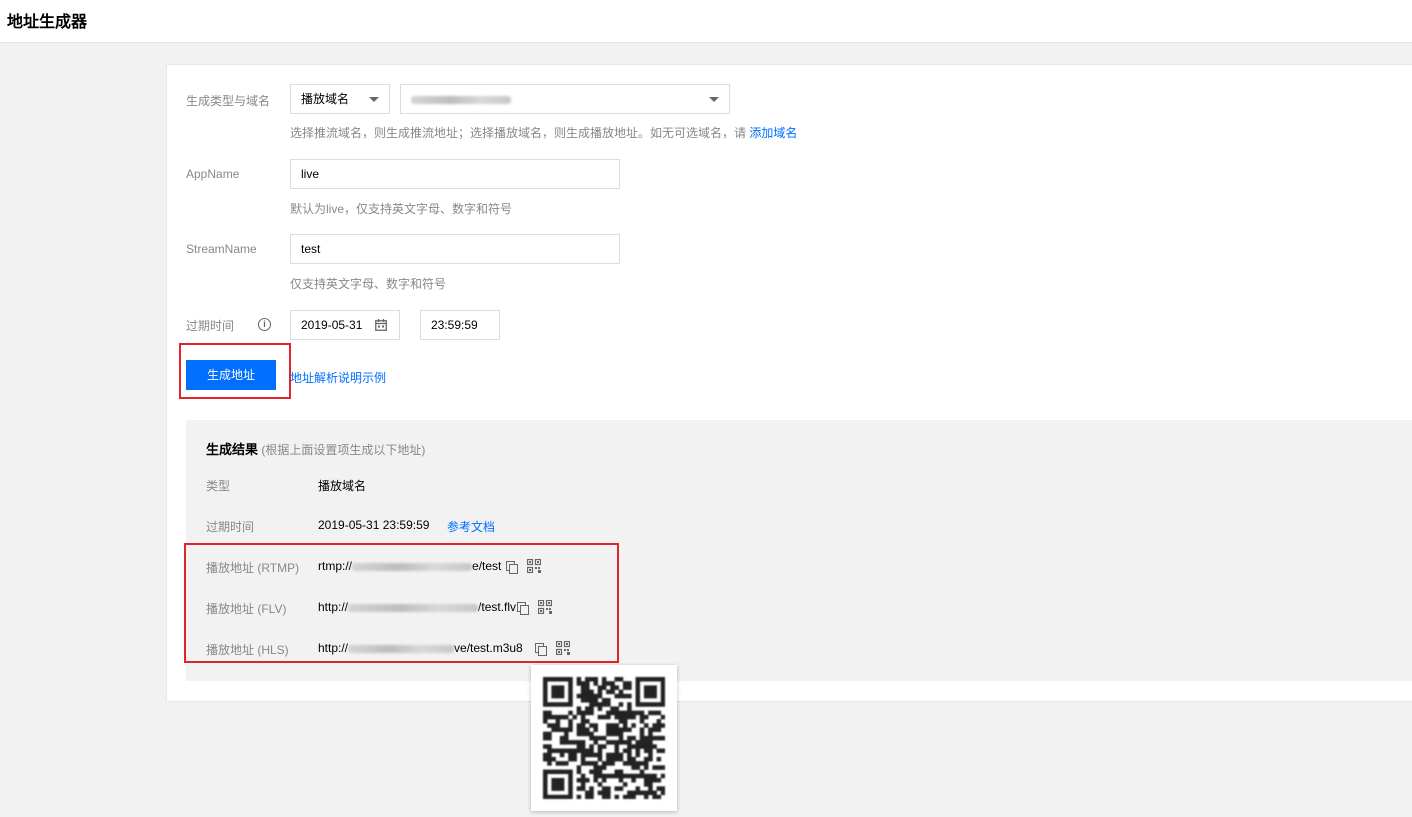 This screenshot has height=817, width=1412. Describe the element at coordinates (338, 377) in the screenshot. I see `address-example-link: 地址解析说明示例` at that location.